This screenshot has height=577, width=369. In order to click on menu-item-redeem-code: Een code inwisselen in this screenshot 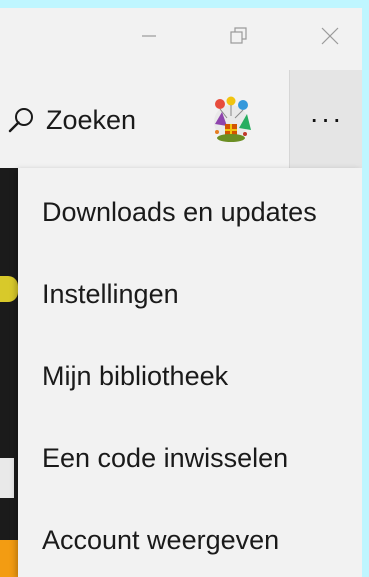, I will do `click(190, 458)`.